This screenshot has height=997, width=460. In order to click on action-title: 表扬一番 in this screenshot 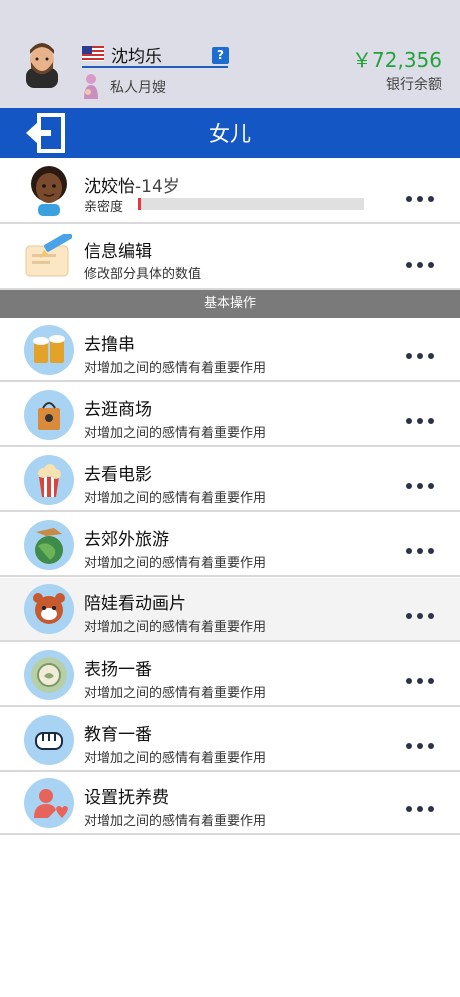, I will do `click(118, 670)`.